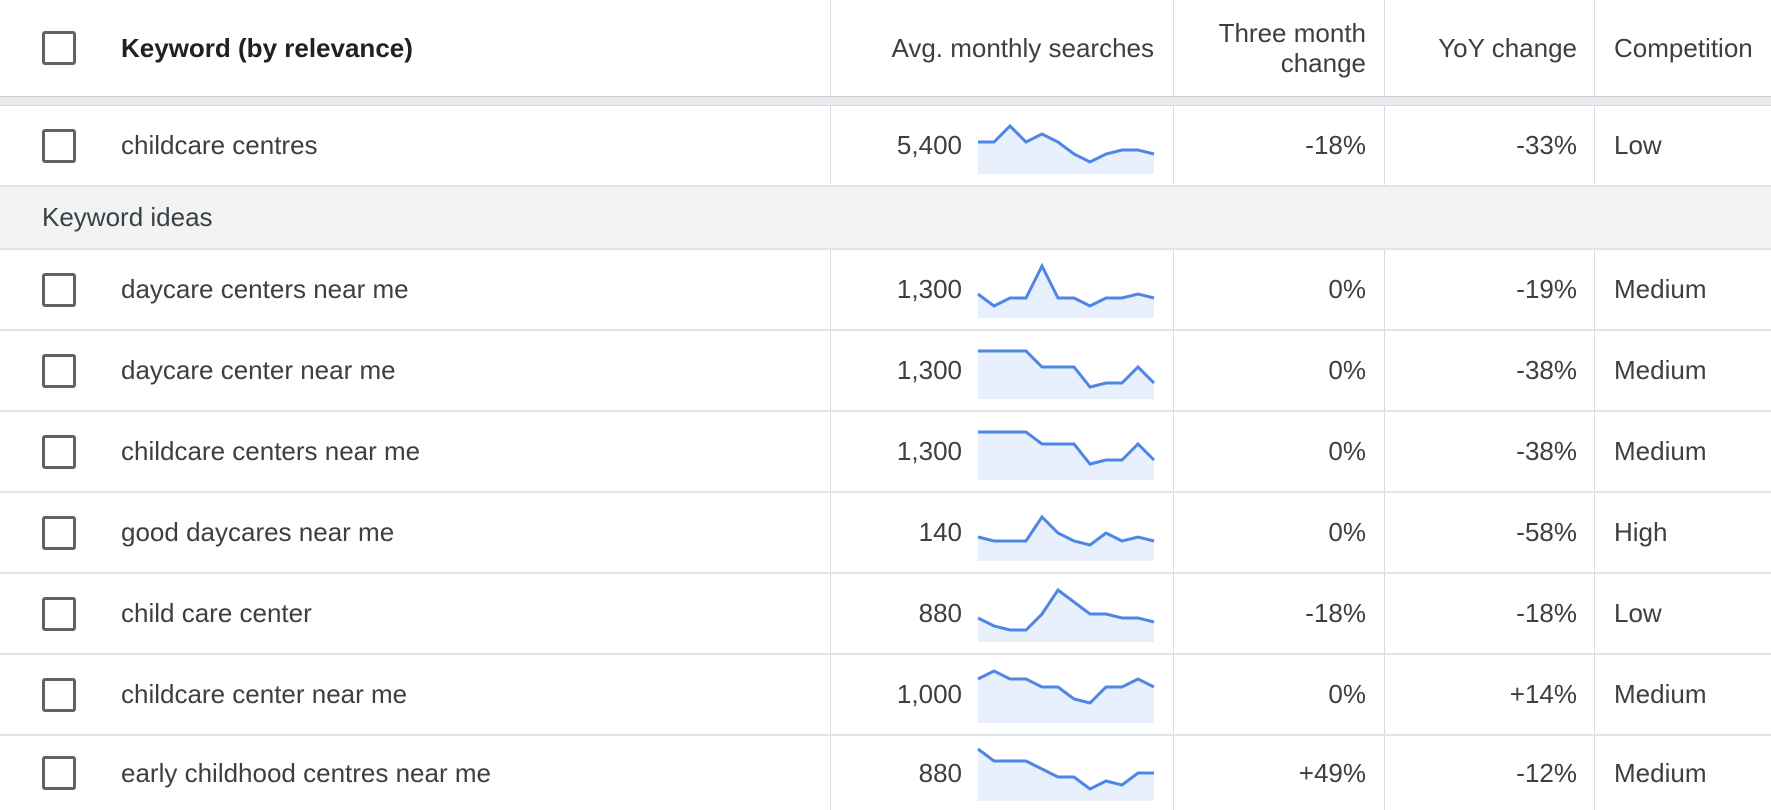  Describe the element at coordinates (992, 48) in the screenshot. I see `column-header-avg-monthly-searches: Avg. monthly searches` at that location.